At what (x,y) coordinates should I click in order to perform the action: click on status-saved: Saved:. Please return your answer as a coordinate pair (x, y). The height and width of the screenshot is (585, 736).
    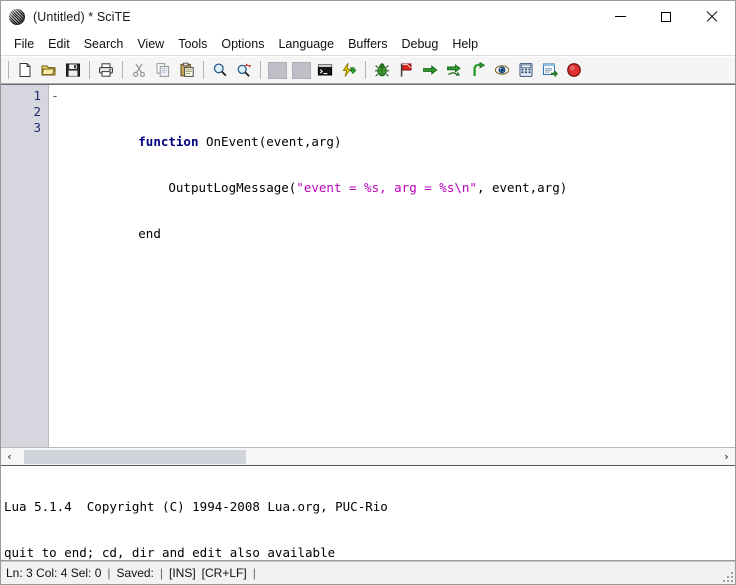
    Looking at the image, I should click on (135, 573).